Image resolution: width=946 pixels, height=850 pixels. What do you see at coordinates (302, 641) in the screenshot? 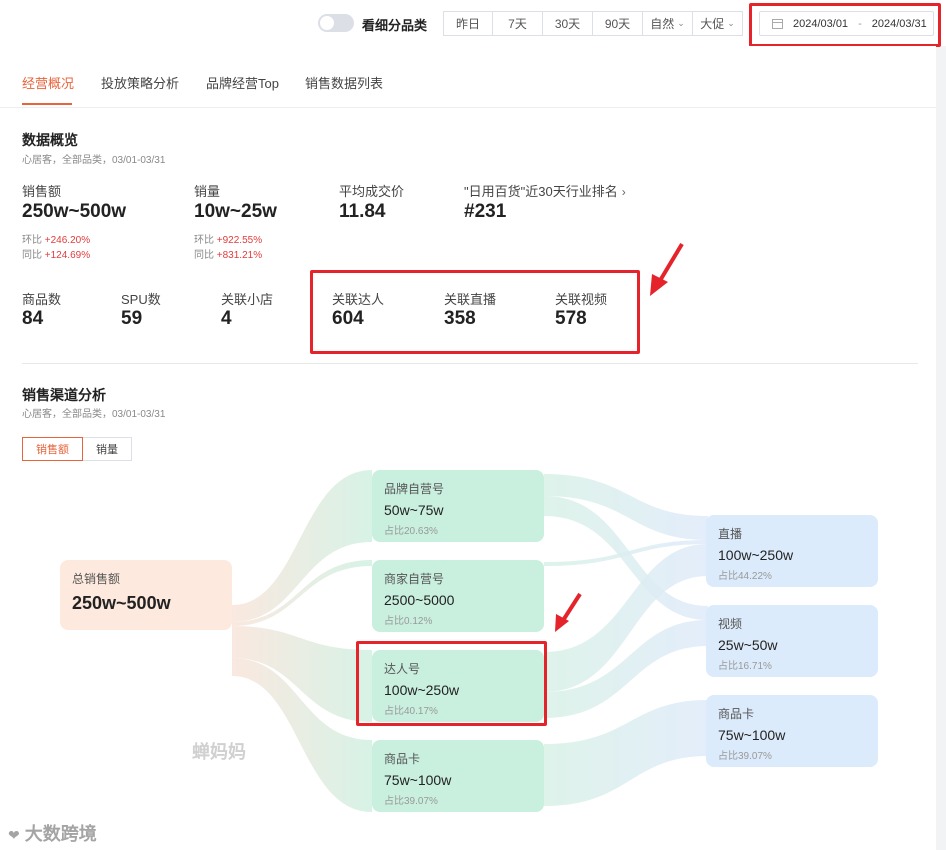
I see `flows-total-to-accounts` at bounding box center [302, 641].